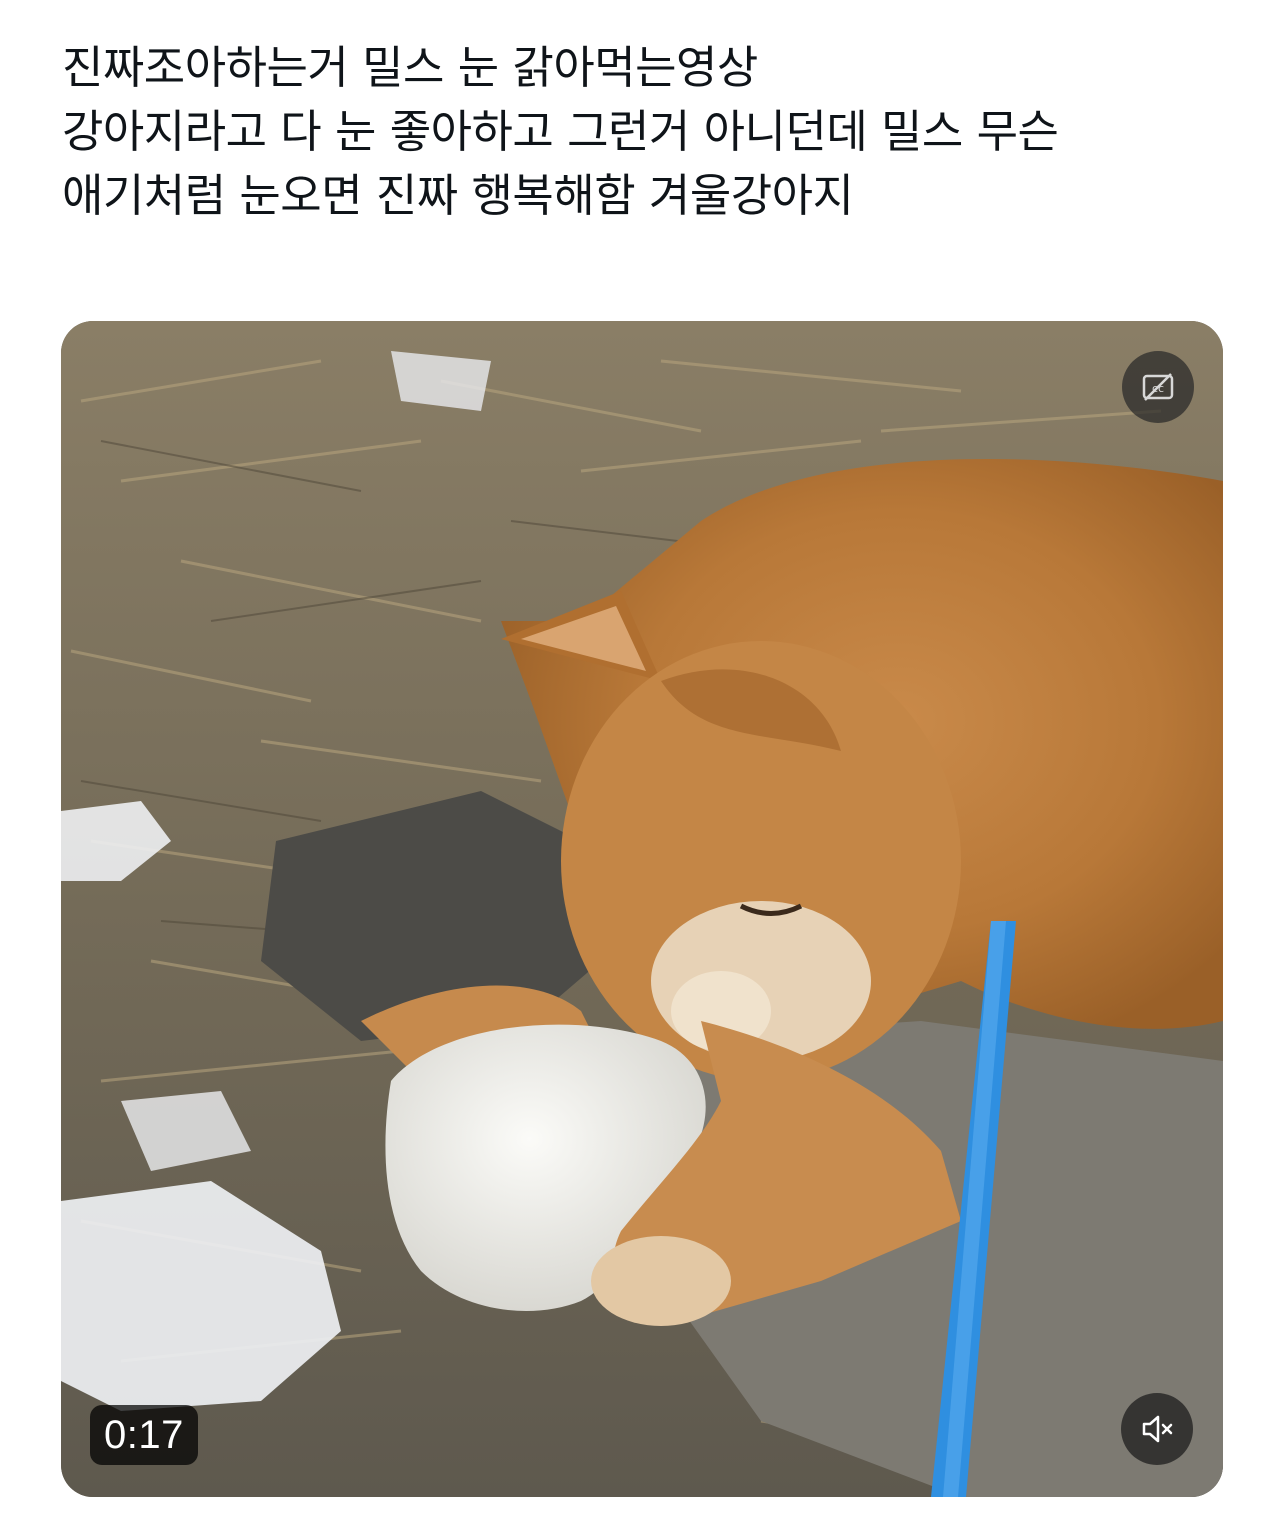 The width and height of the screenshot is (1284, 1540). Describe the element at coordinates (410, 67) in the screenshot. I see `post-text-line-1: 진짜조아하는거 밀스 눈 갉아먹는영상` at that location.